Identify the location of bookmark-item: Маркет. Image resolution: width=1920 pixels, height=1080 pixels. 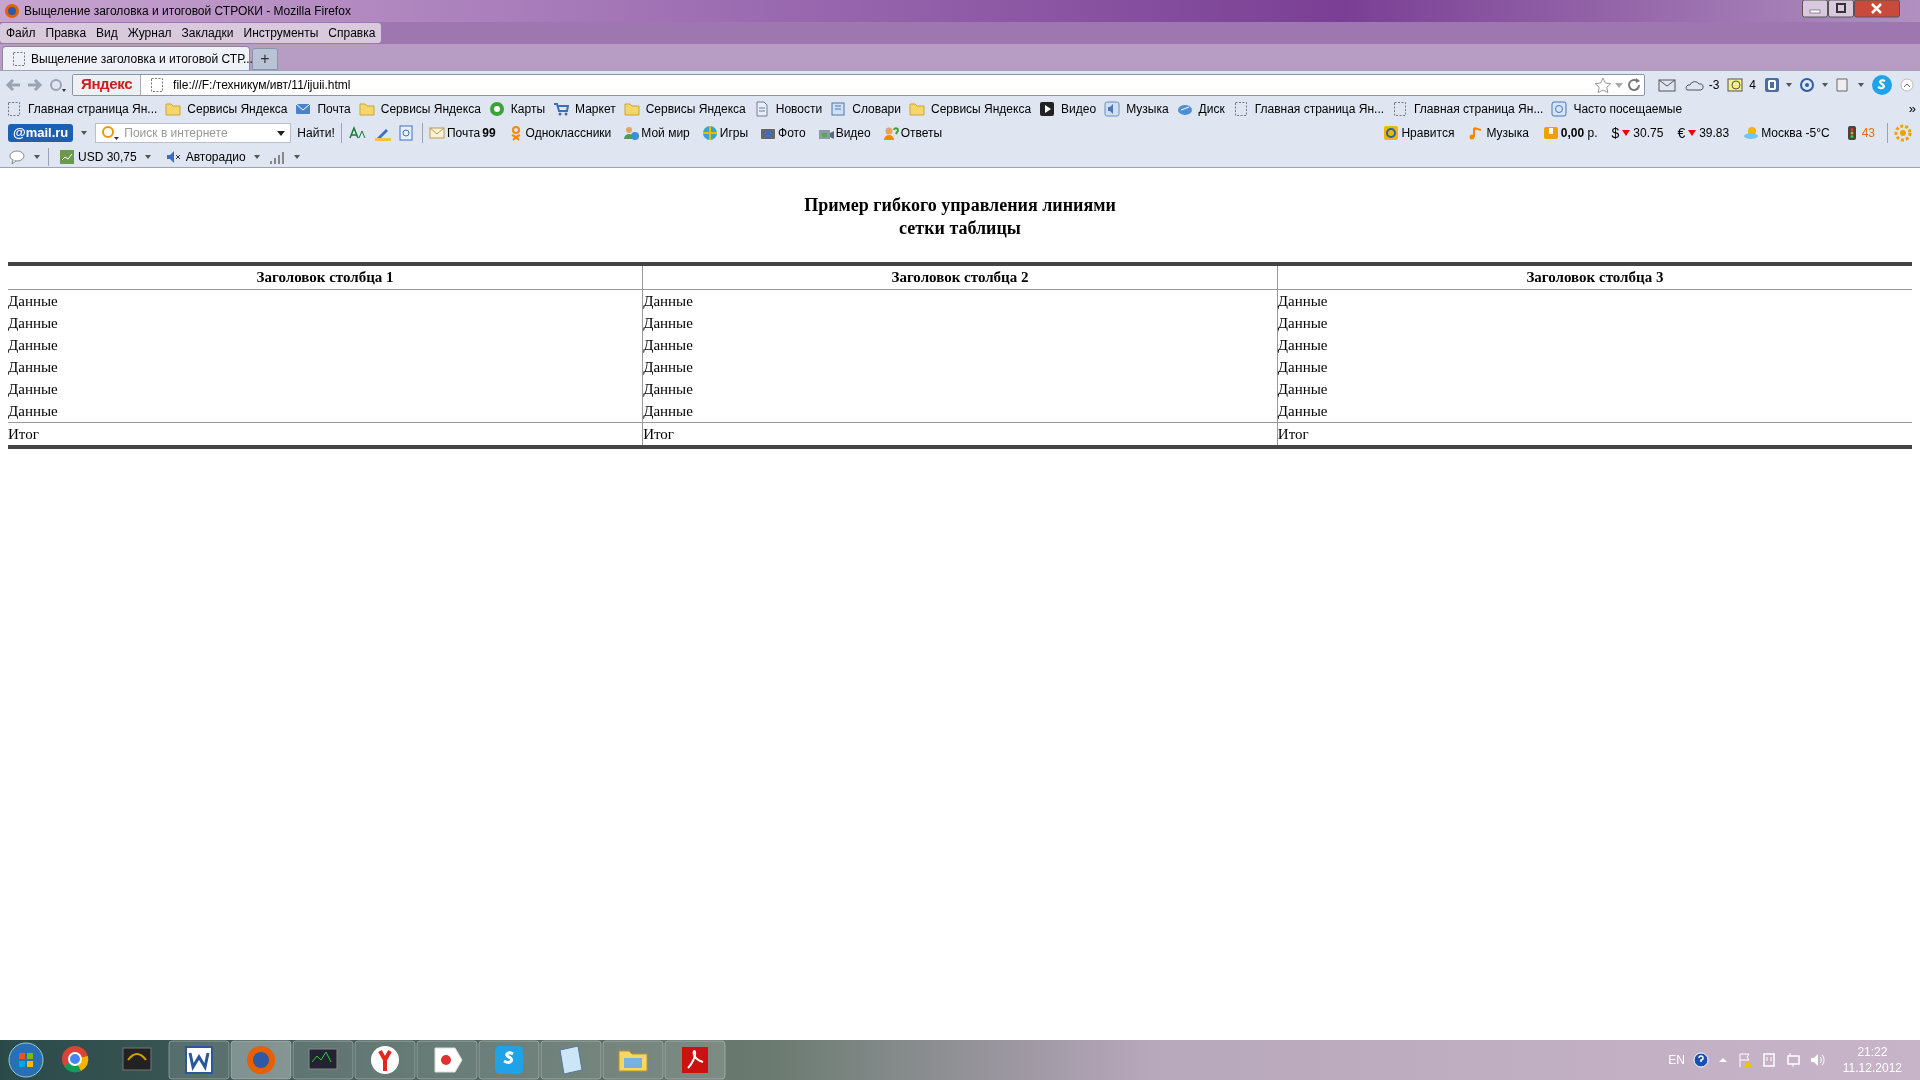
(584, 109).